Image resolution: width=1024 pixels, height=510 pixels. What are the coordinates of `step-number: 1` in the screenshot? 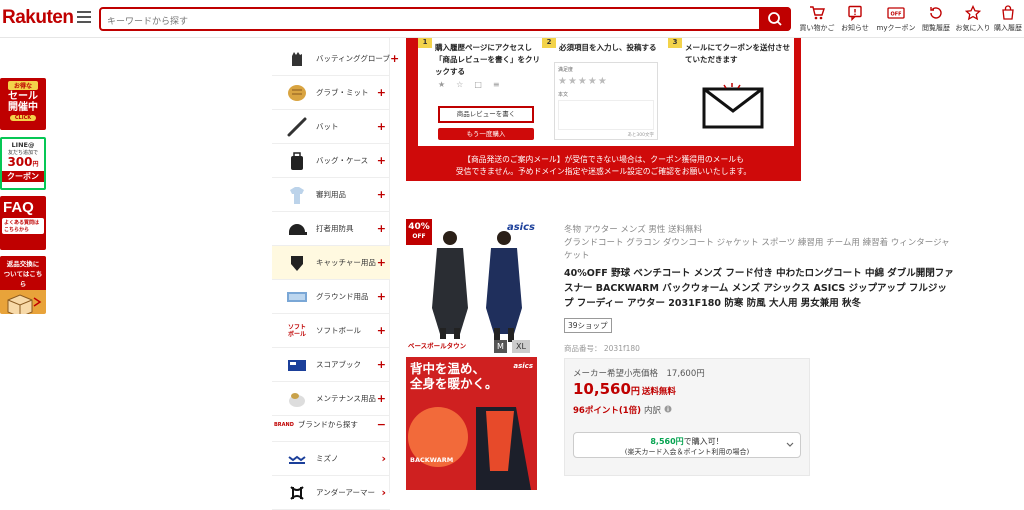 It's located at (425, 43).